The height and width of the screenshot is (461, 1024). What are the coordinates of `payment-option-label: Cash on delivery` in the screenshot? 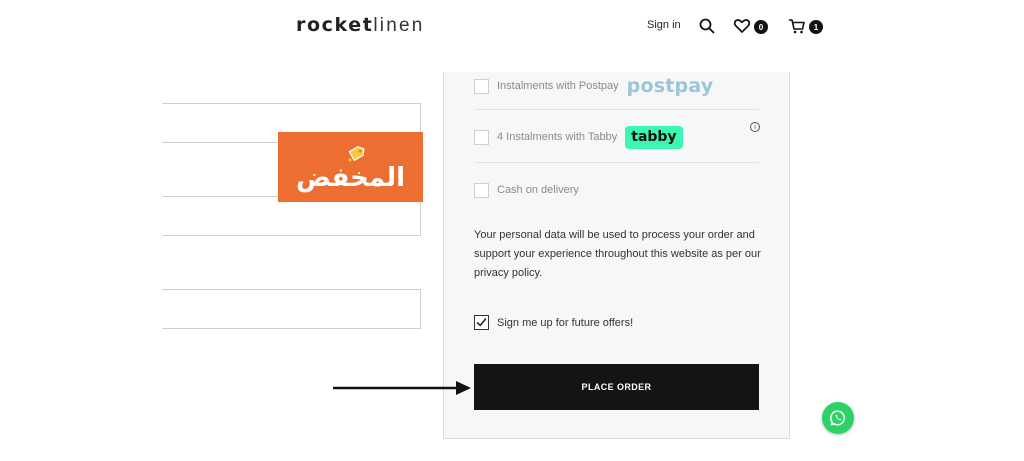 It's located at (538, 190).